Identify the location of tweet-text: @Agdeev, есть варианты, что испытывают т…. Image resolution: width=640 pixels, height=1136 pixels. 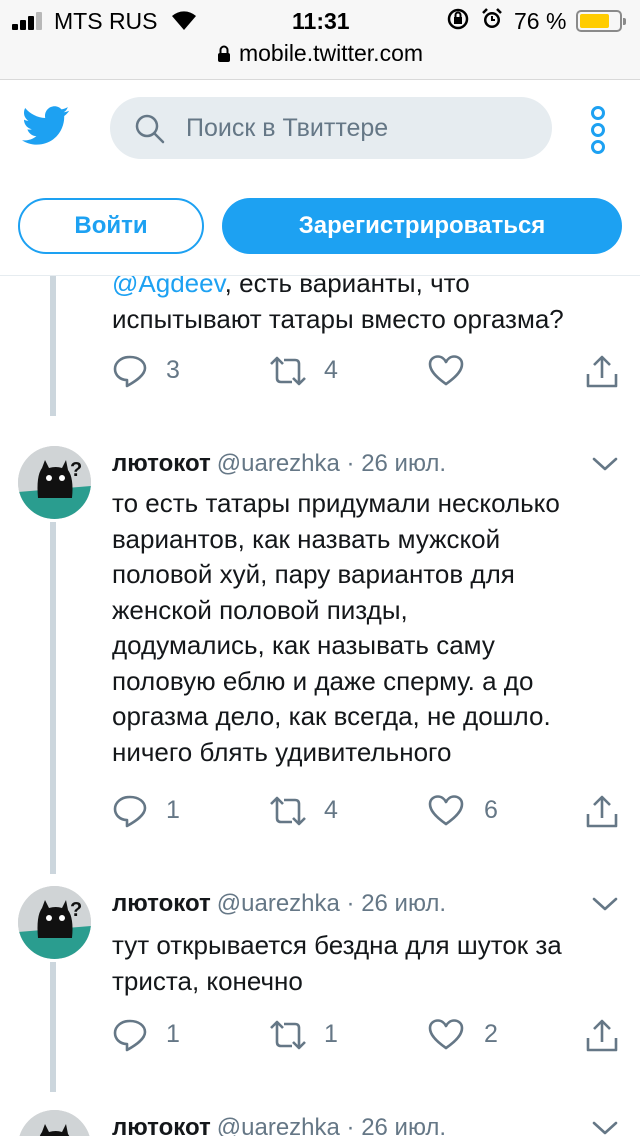
(370, 306).